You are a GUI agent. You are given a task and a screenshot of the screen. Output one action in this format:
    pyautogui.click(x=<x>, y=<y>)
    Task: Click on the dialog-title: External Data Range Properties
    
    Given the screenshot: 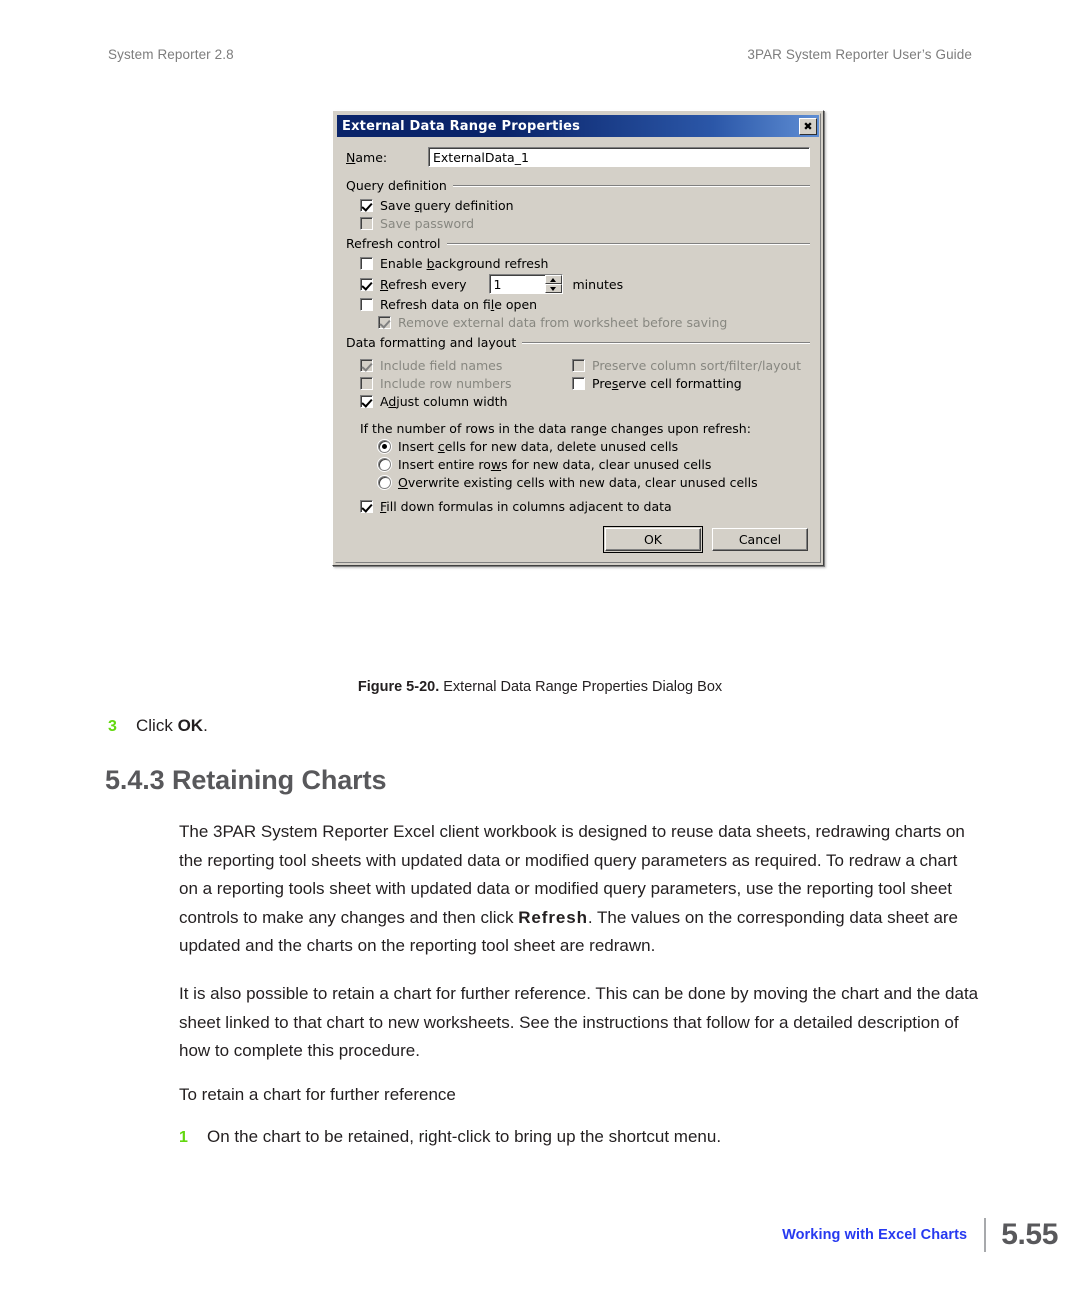 What is the action you would take?
    pyautogui.click(x=461, y=126)
    